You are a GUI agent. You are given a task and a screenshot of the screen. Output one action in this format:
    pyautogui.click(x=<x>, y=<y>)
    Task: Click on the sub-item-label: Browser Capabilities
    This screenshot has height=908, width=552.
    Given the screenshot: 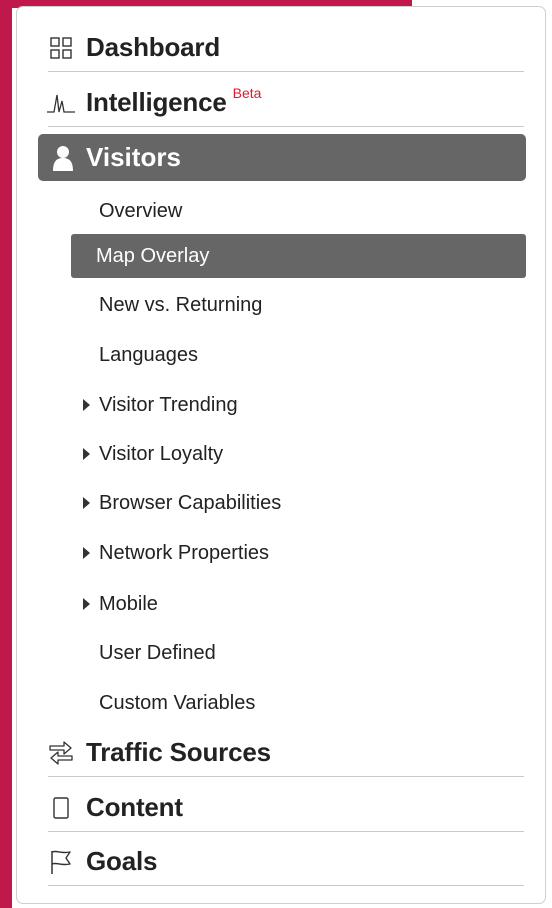 What is the action you would take?
    pyautogui.click(x=190, y=502)
    